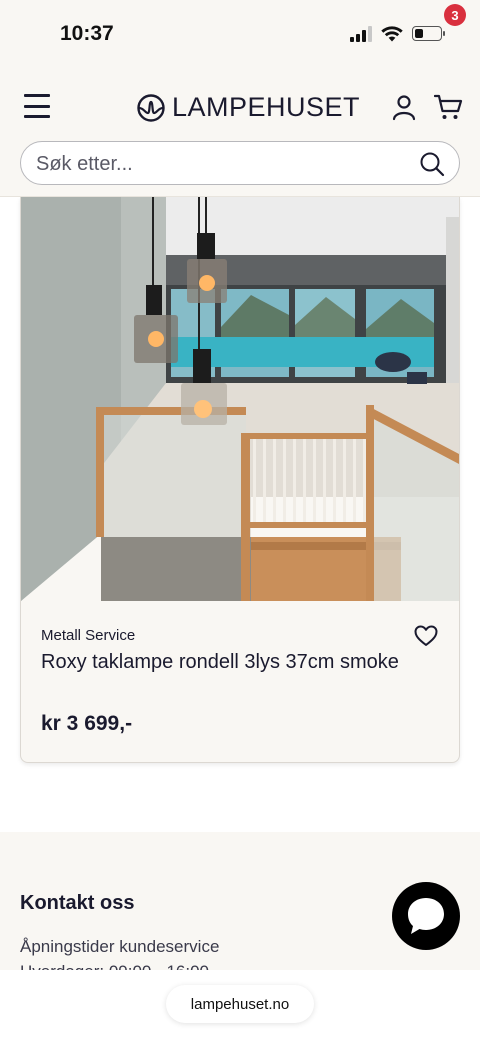  I want to click on search-input, so click(221, 164).